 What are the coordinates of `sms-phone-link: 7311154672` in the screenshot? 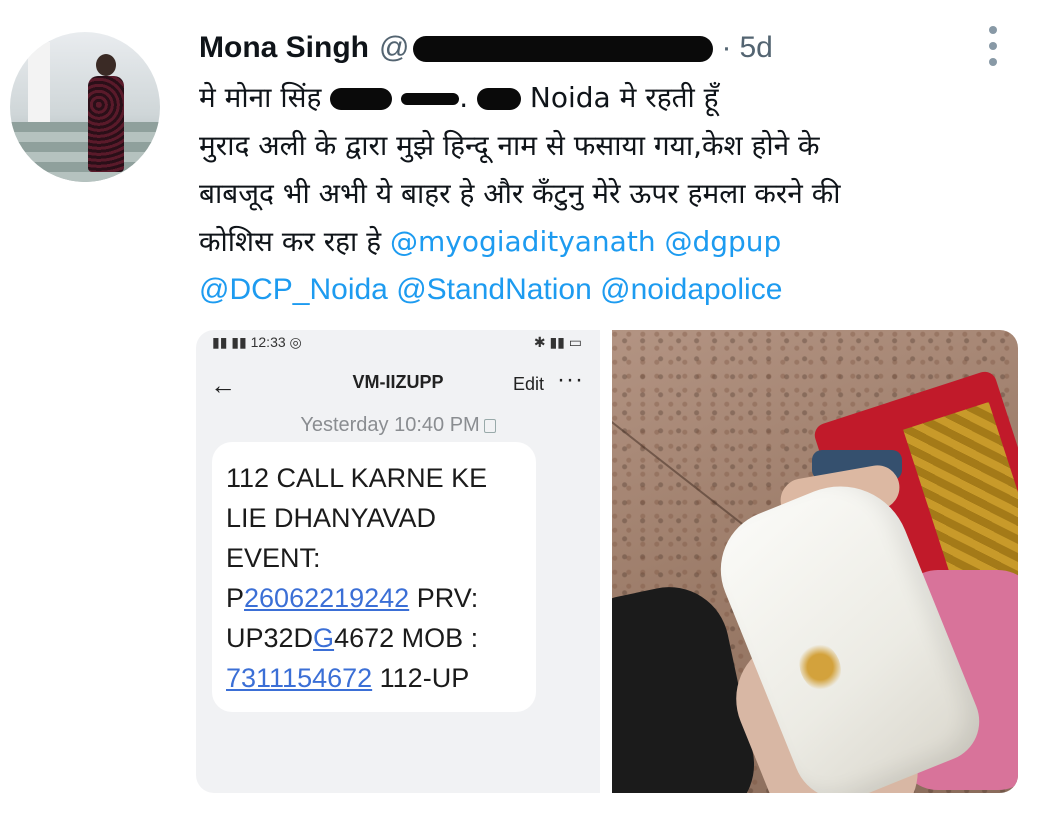 It's located at (299, 678).